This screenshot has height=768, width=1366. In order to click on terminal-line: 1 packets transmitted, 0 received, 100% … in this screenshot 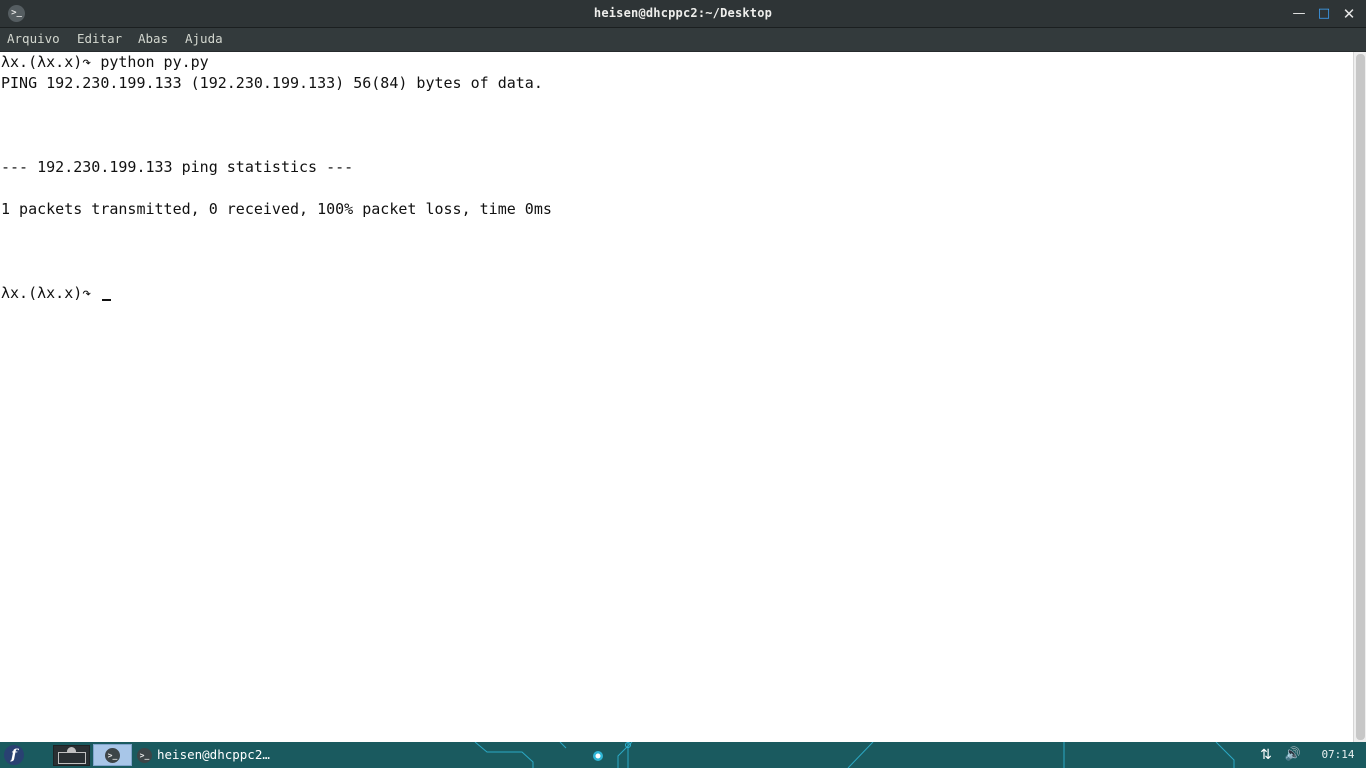, I will do `click(276, 209)`.